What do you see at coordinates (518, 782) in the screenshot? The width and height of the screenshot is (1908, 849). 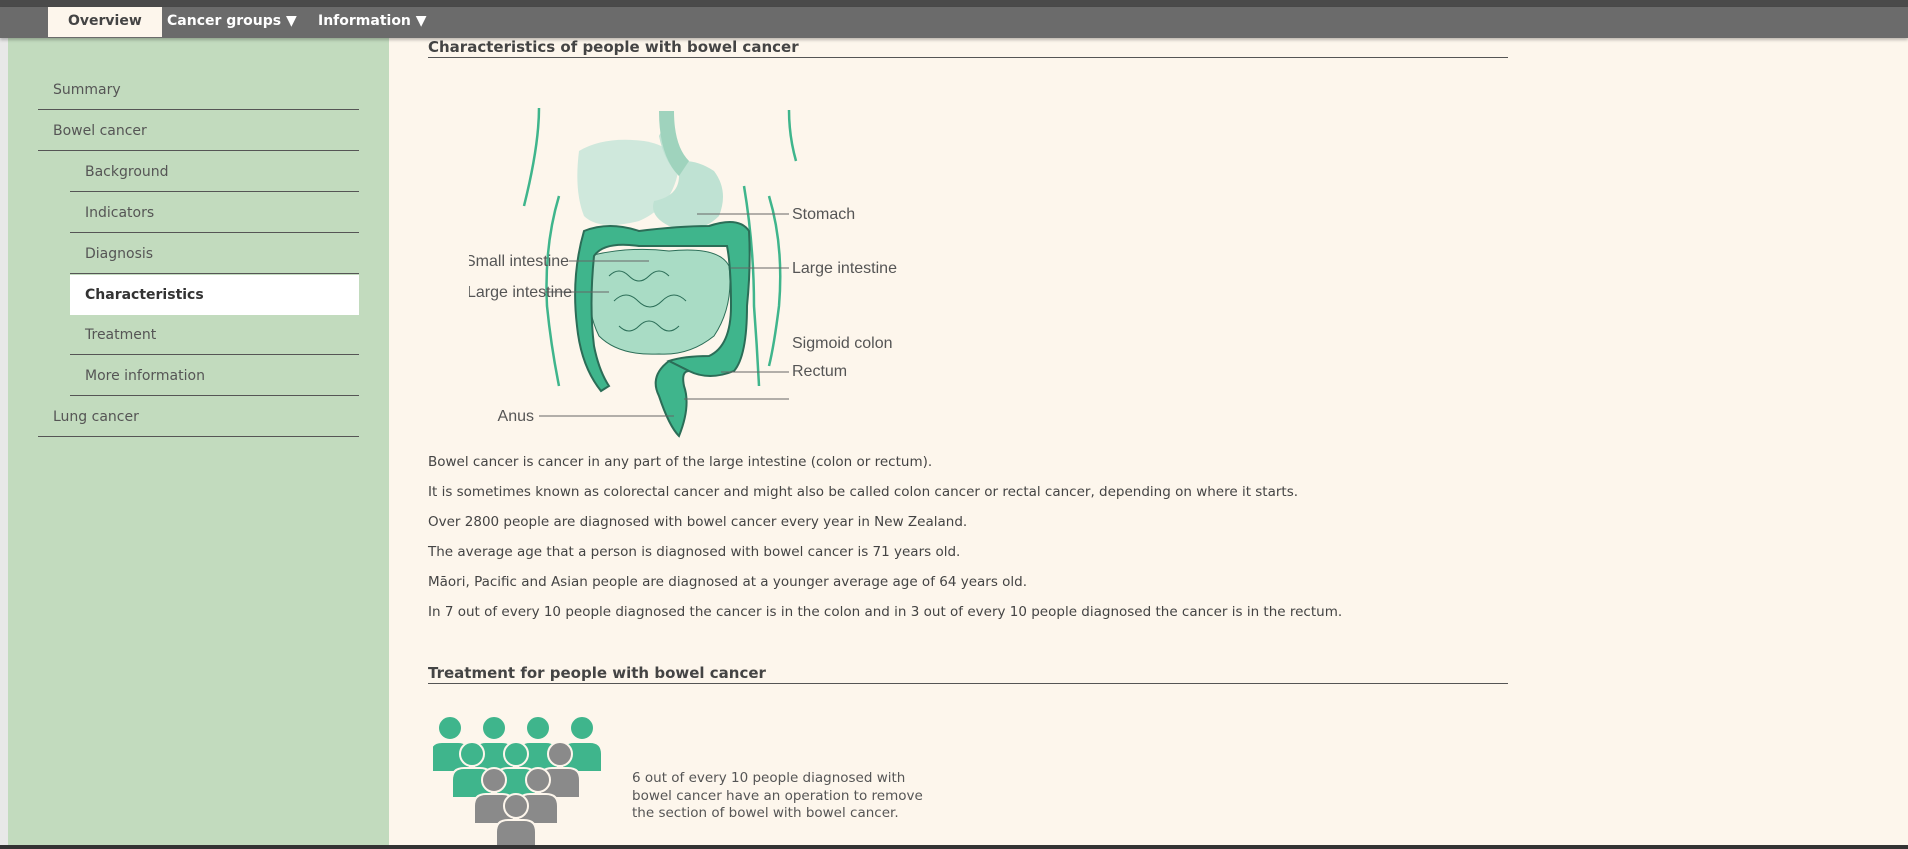 I see `people-infographic` at bounding box center [518, 782].